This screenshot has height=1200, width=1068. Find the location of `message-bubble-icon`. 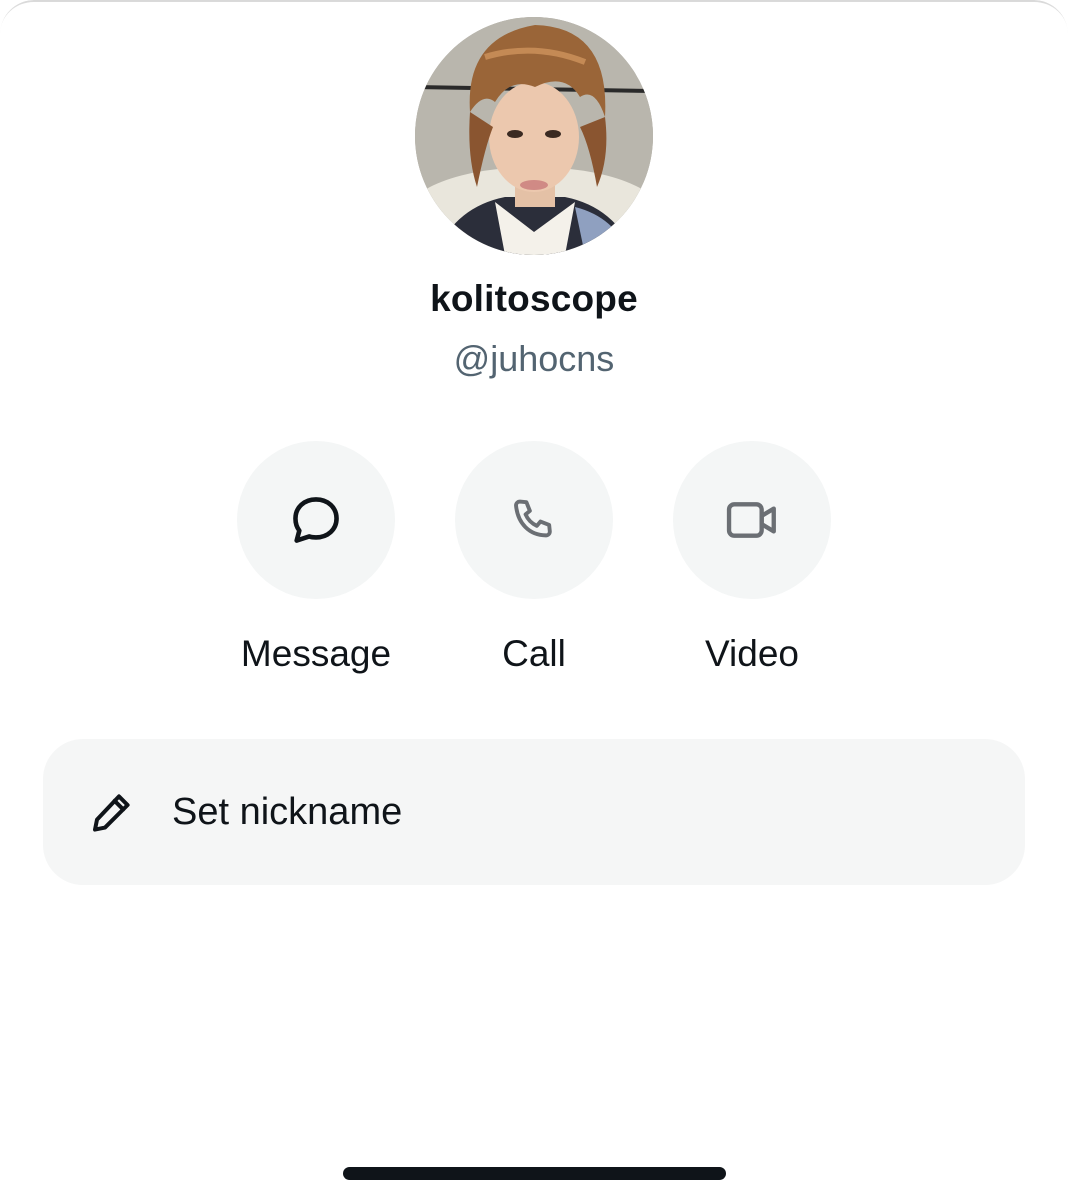

message-bubble-icon is located at coordinates (316, 520).